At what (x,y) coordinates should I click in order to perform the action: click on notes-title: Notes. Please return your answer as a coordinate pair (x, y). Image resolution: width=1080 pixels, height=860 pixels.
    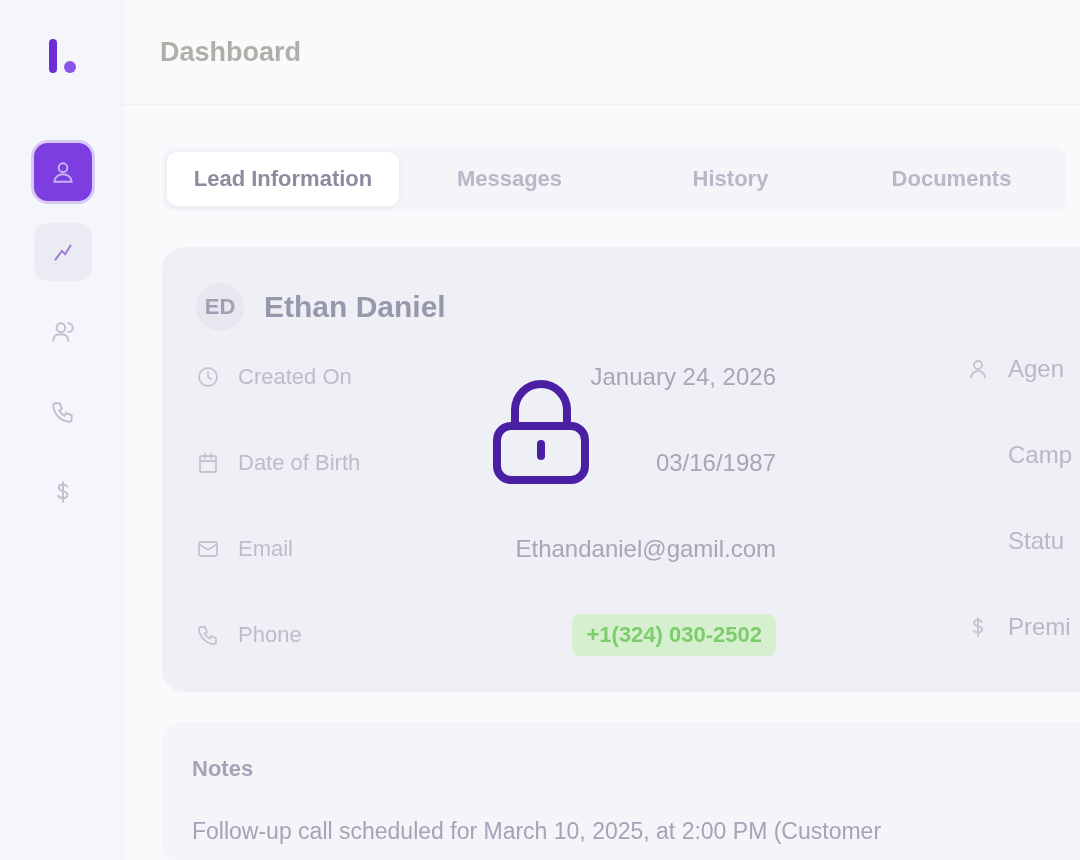
    Looking at the image, I should click on (223, 769).